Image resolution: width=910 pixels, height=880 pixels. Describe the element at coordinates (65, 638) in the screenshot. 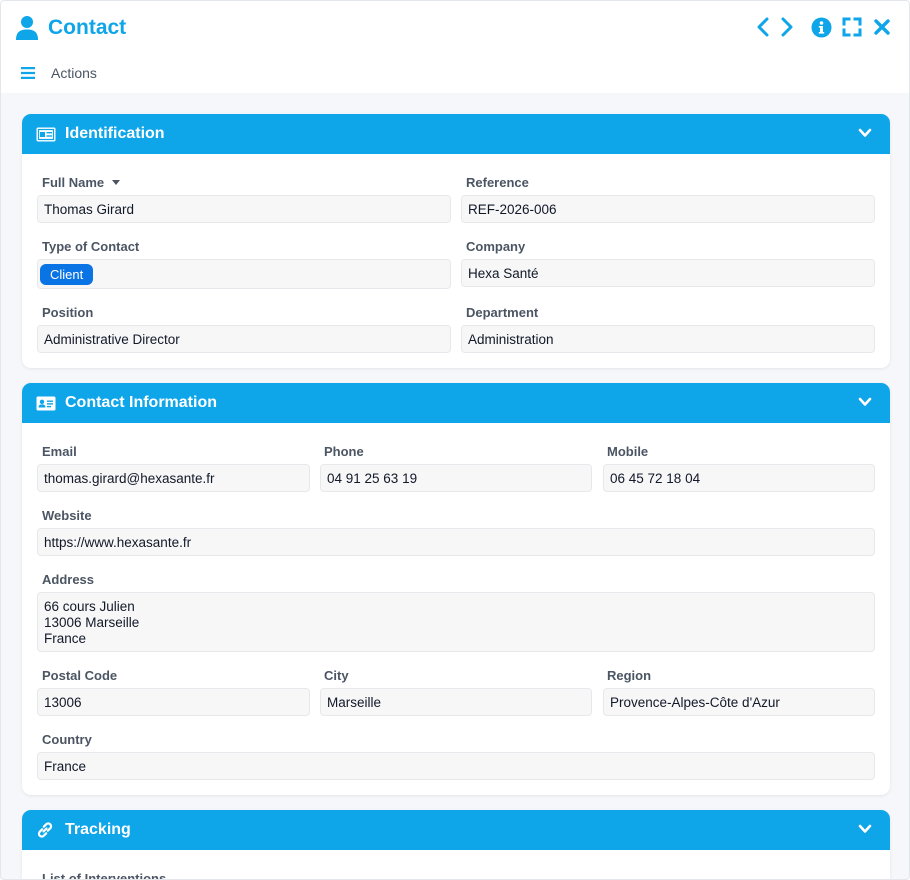

I see `address-line-3: France` at that location.